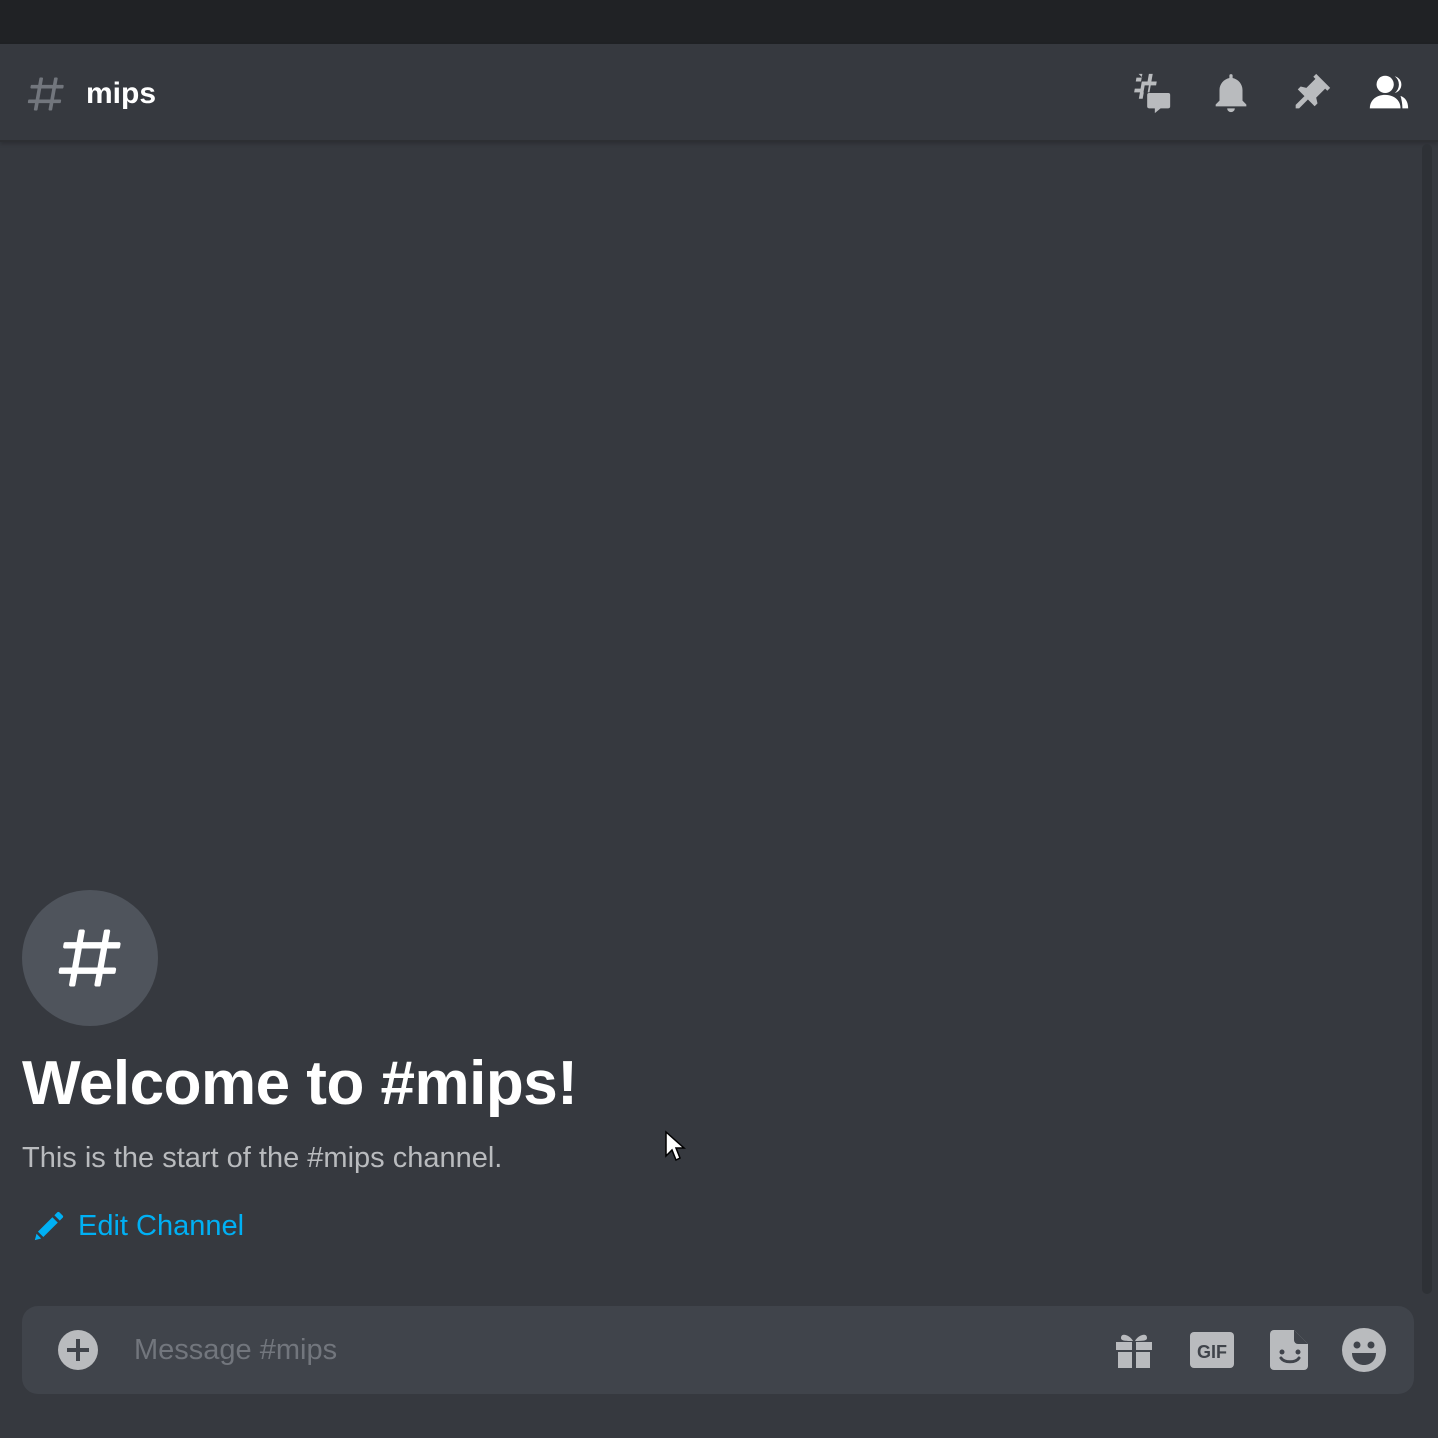 The height and width of the screenshot is (1438, 1438). I want to click on pencil-icon, so click(49, 1226).